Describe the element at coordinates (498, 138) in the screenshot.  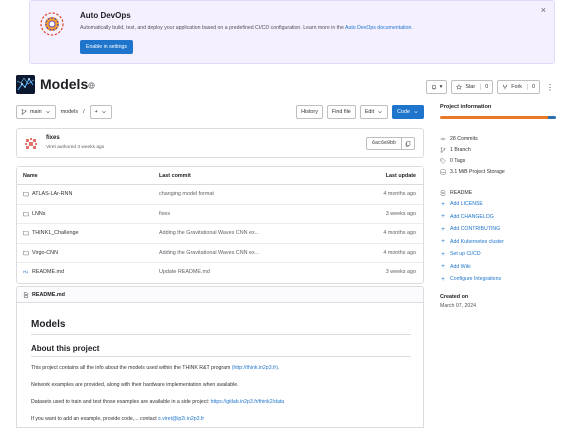
I see `commits-link: 28 Commits` at that location.